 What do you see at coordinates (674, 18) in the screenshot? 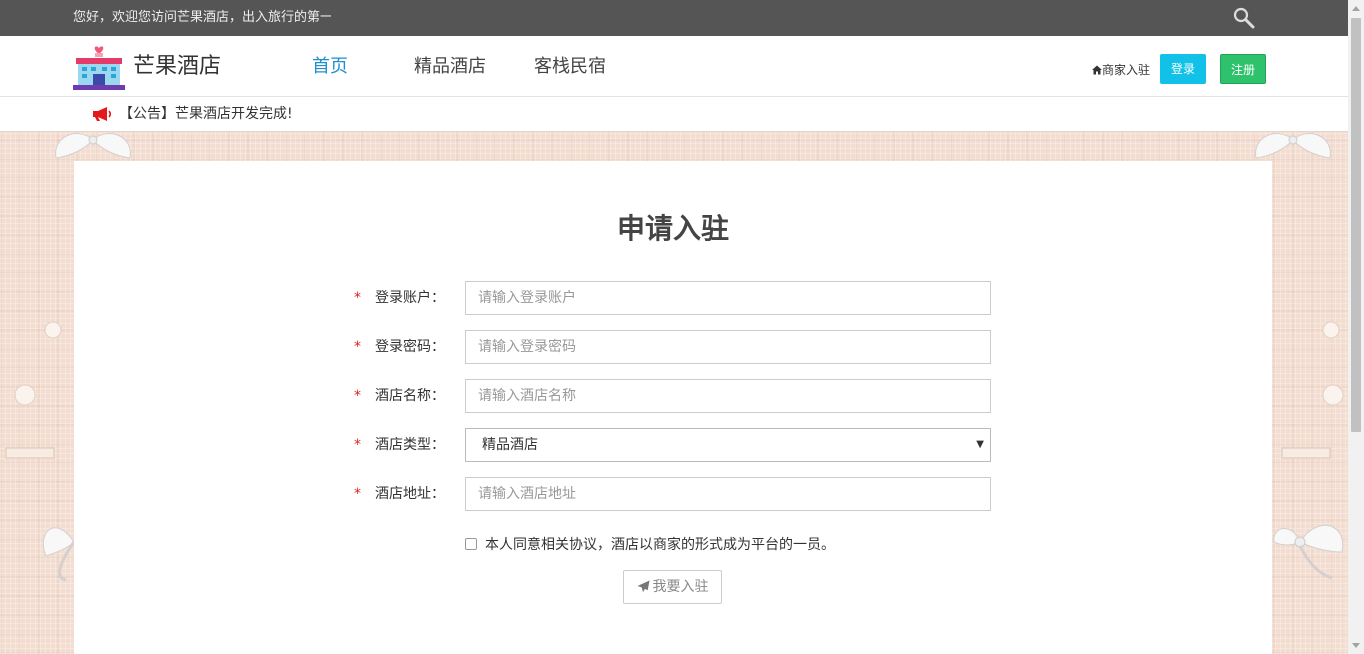
I see `top-bar: 您好，欢迎您访问芒果酒店，出入旅行的第一选择！` at bounding box center [674, 18].